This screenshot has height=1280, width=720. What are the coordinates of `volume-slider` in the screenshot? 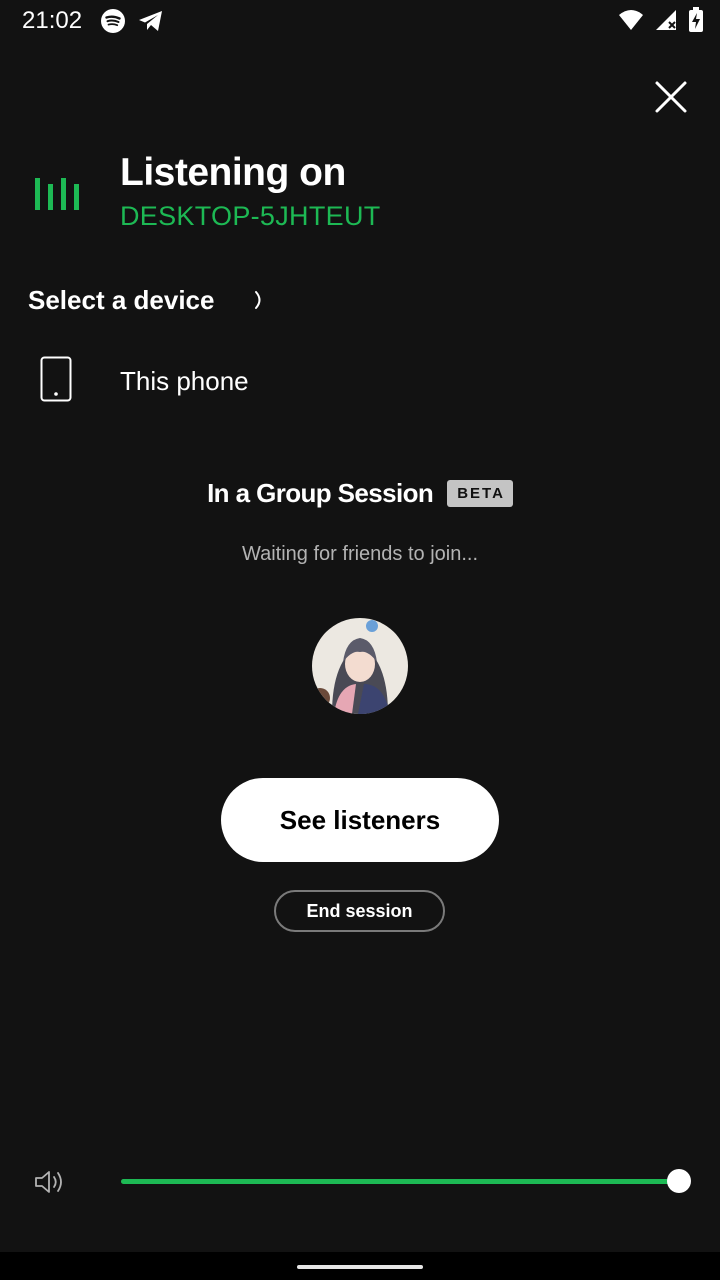 It's located at (406, 1181).